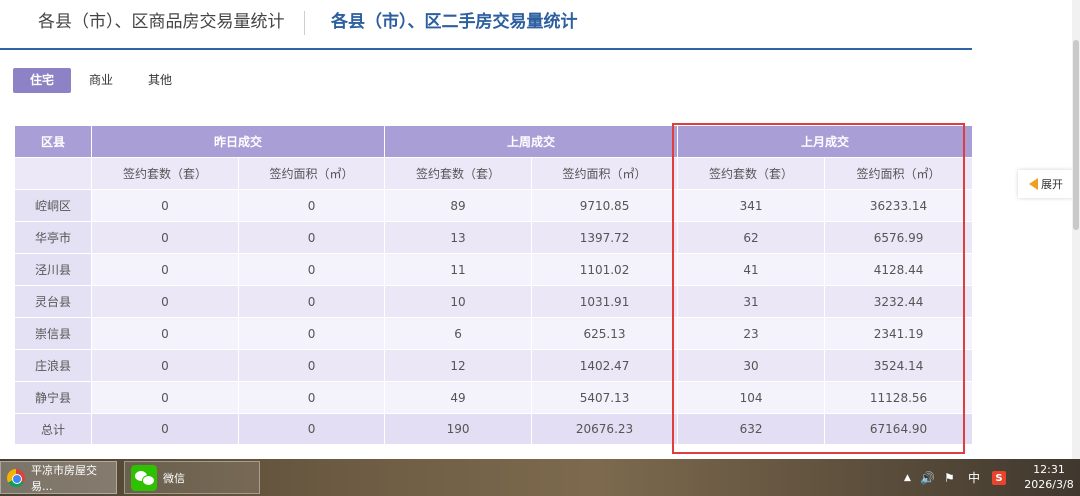 The width and height of the screenshot is (1080, 496). What do you see at coordinates (192, 477) in the screenshot?
I see `taskbar-item-wechat: 微信` at bounding box center [192, 477].